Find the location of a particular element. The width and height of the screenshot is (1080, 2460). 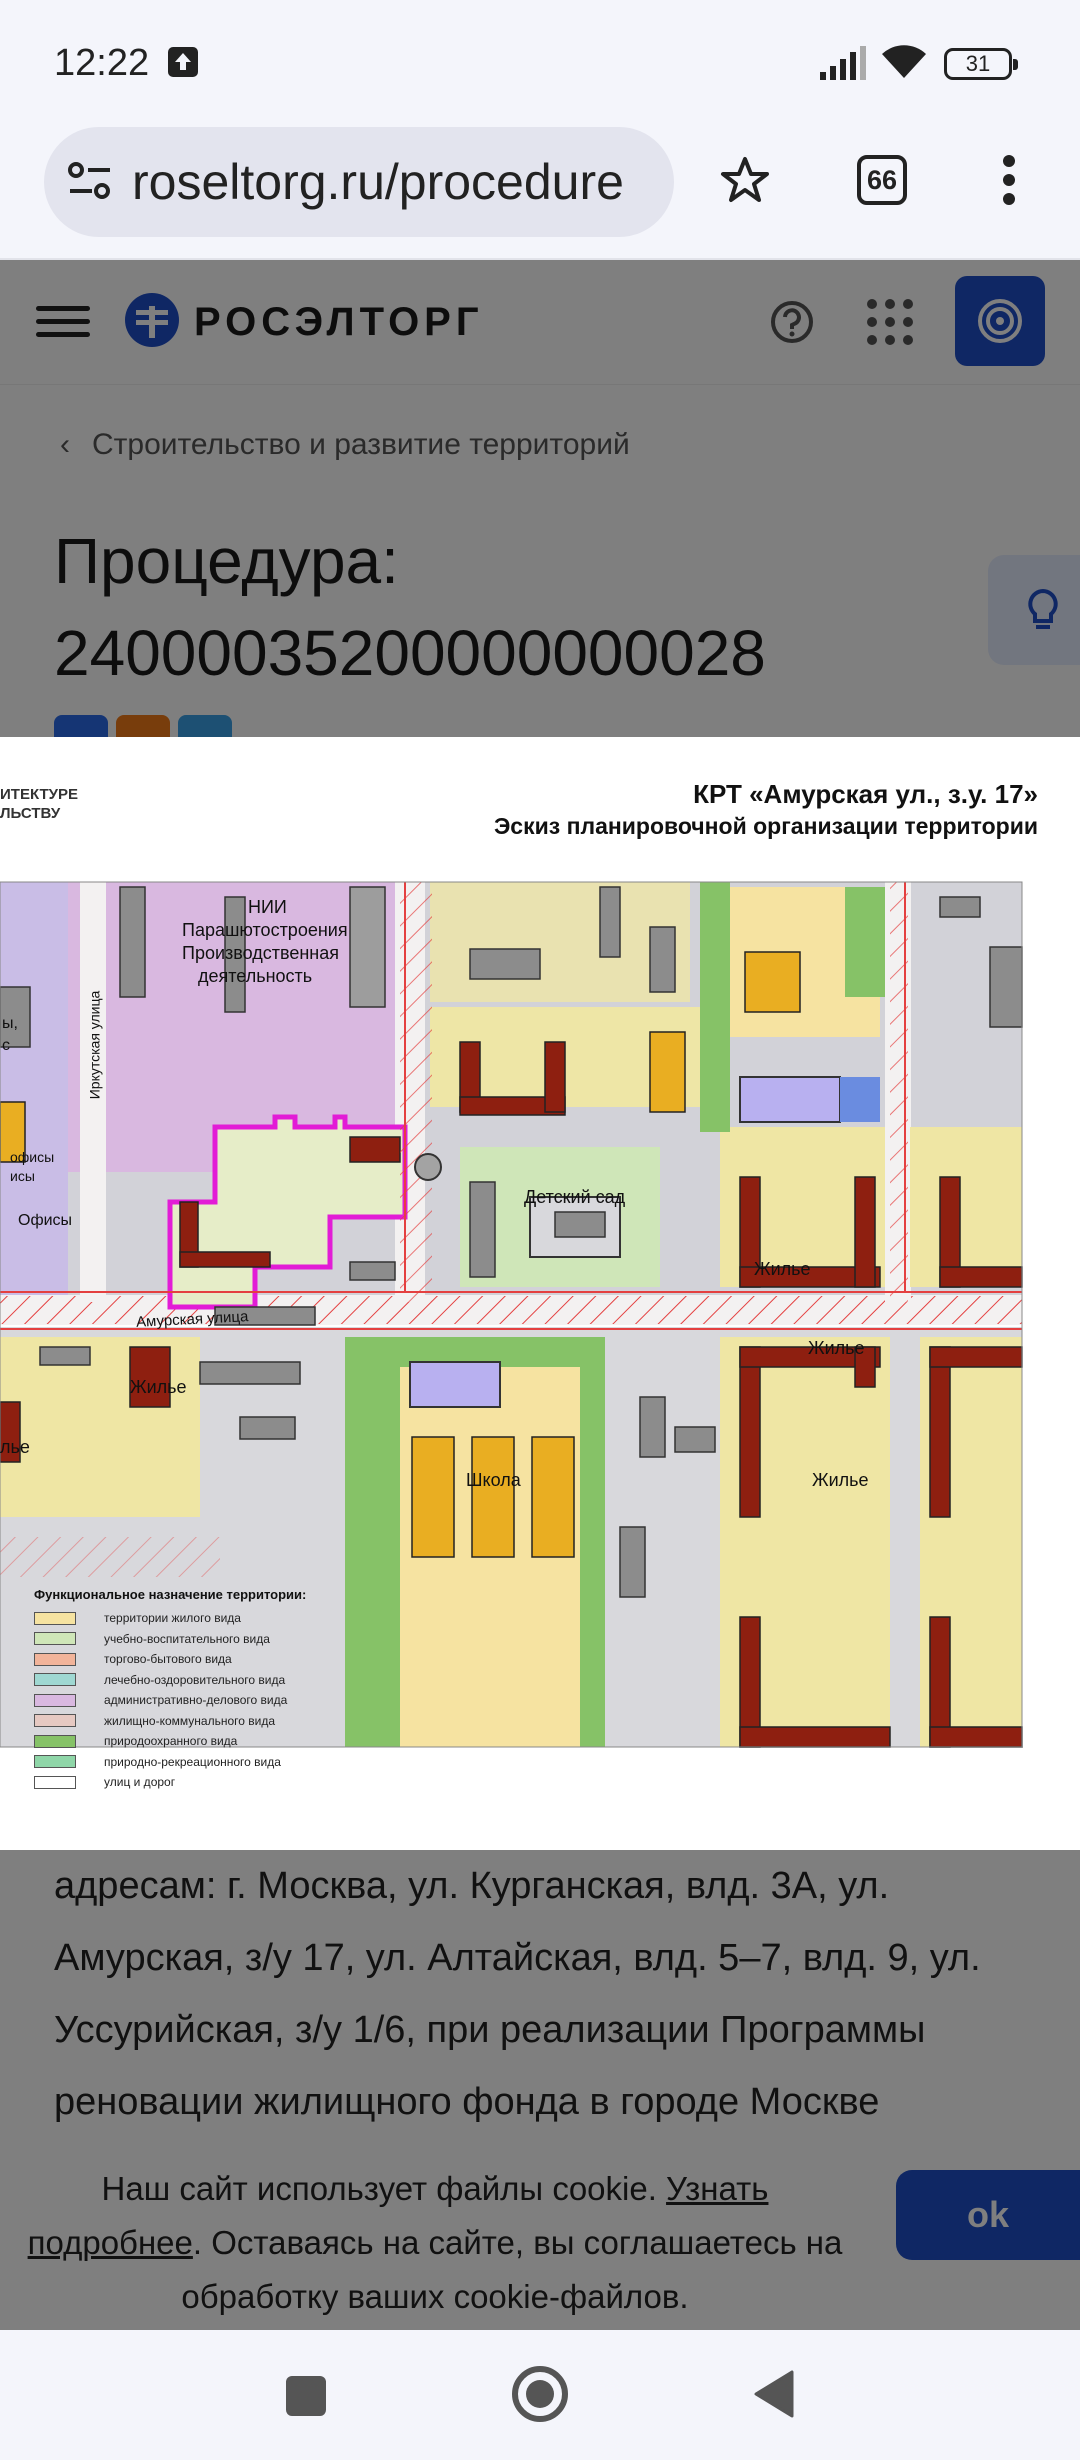

legend-label: территории жилого вида is located at coordinates (172, 1618).